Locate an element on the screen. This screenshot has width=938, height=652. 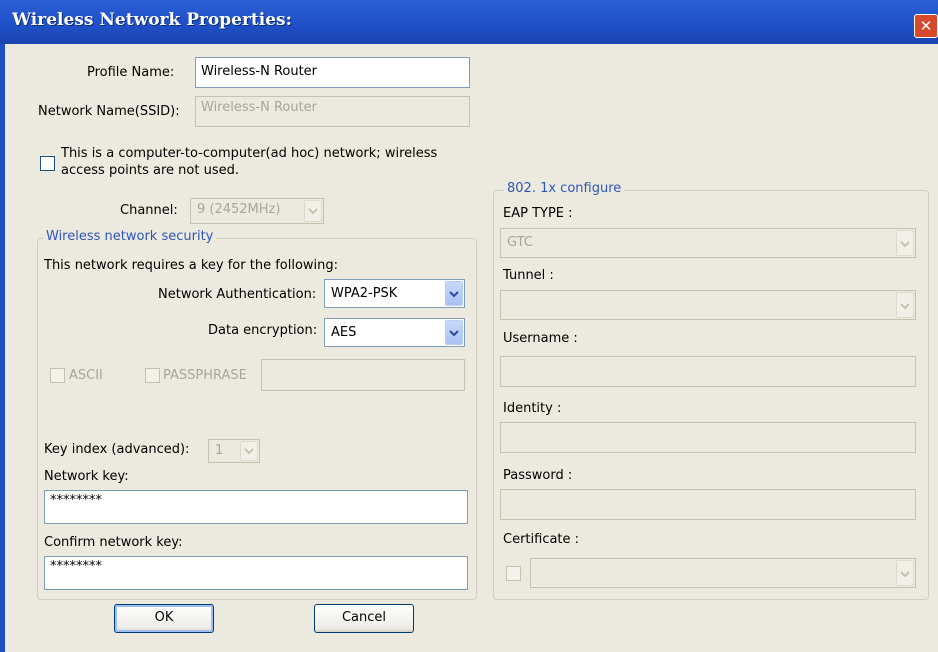
cancel-button: Cancel is located at coordinates (364, 618).